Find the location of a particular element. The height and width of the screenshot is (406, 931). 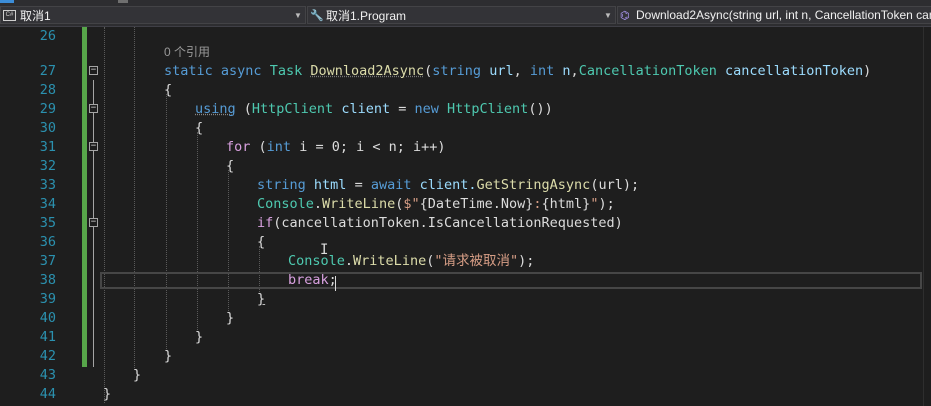

line-number: 42 is located at coordinates (47, 356).